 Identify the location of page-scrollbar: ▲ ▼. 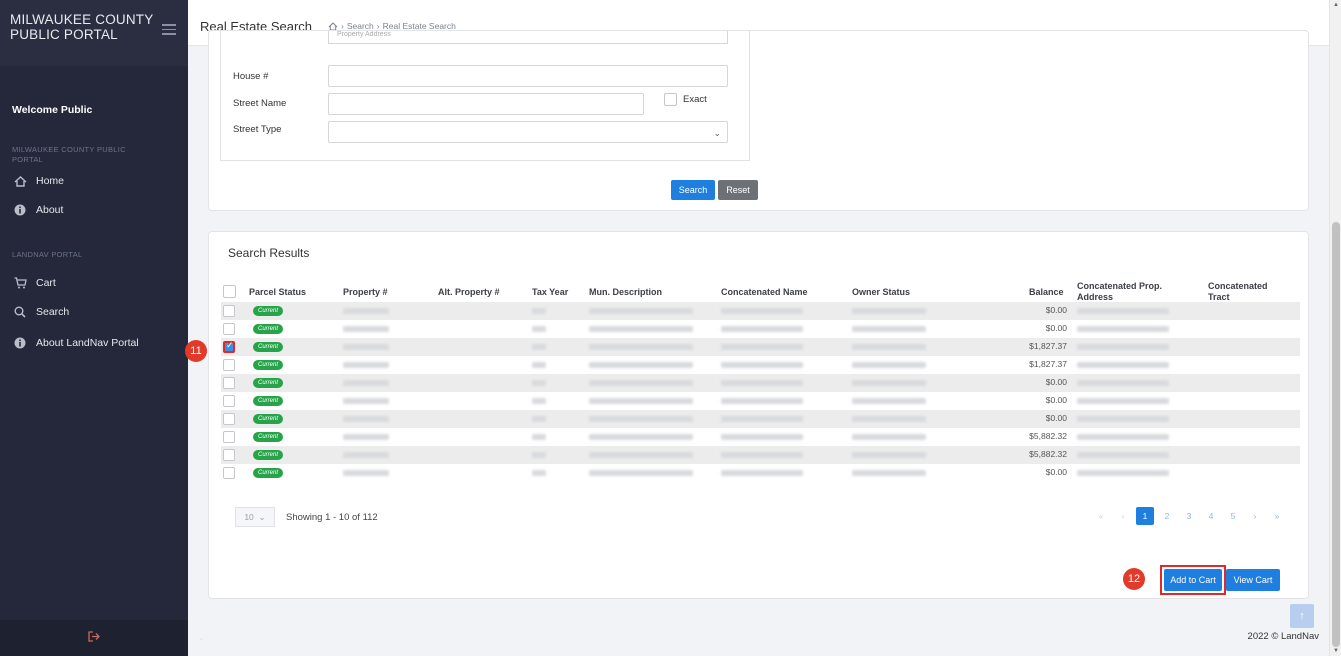
(1335, 328).